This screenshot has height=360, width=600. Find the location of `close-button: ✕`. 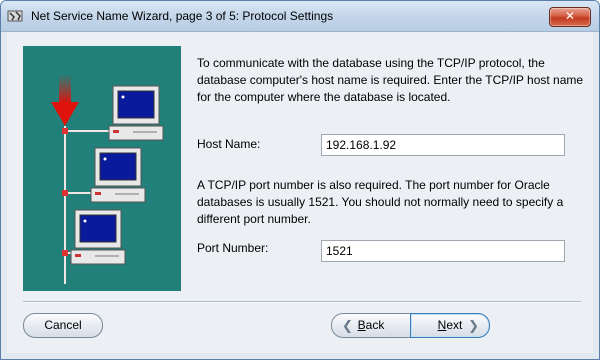

close-button: ✕ is located at coordinates (570, 17).